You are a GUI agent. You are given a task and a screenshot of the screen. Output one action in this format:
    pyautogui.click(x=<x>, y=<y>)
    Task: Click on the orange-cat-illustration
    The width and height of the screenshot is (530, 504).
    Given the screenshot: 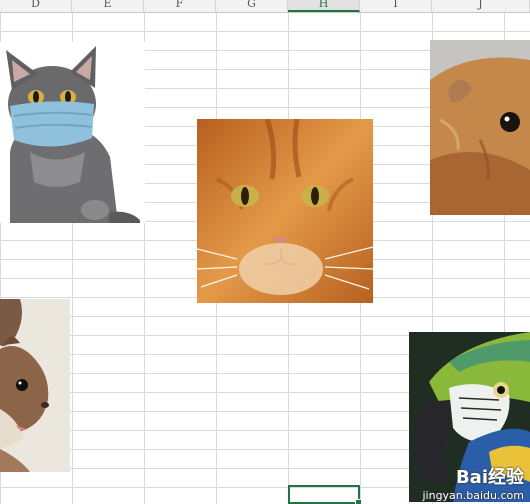 What is the action you would take?
    pyautogui.click(x=285, y=211)
    